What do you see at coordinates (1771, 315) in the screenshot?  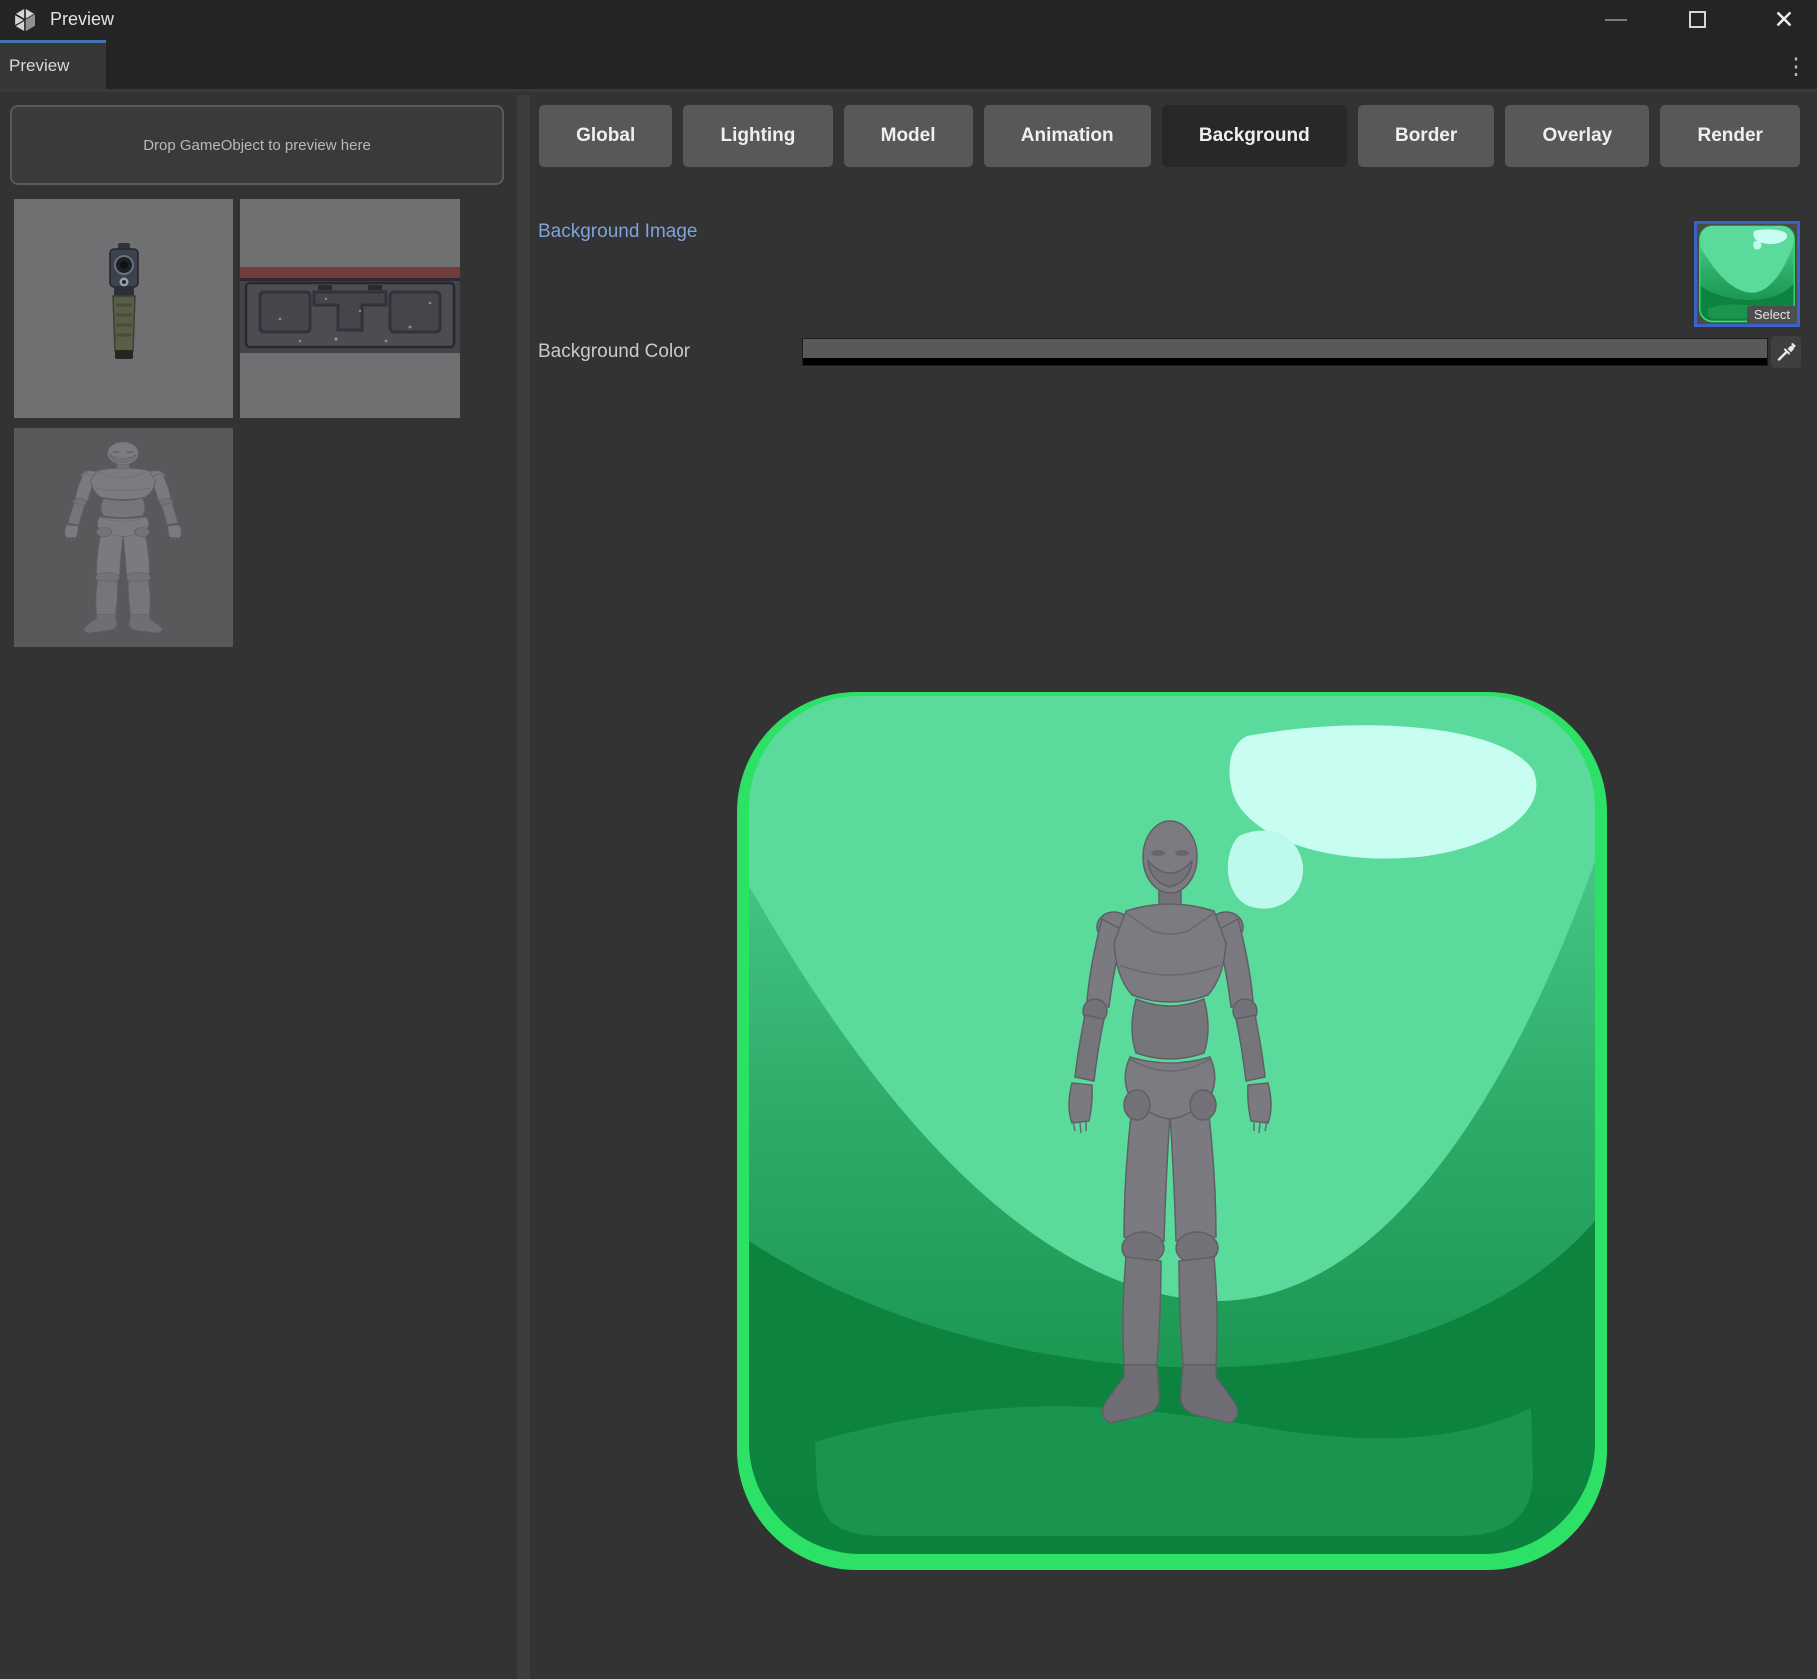 I see `select-badge: Select` at bounding box center [1771, 315].